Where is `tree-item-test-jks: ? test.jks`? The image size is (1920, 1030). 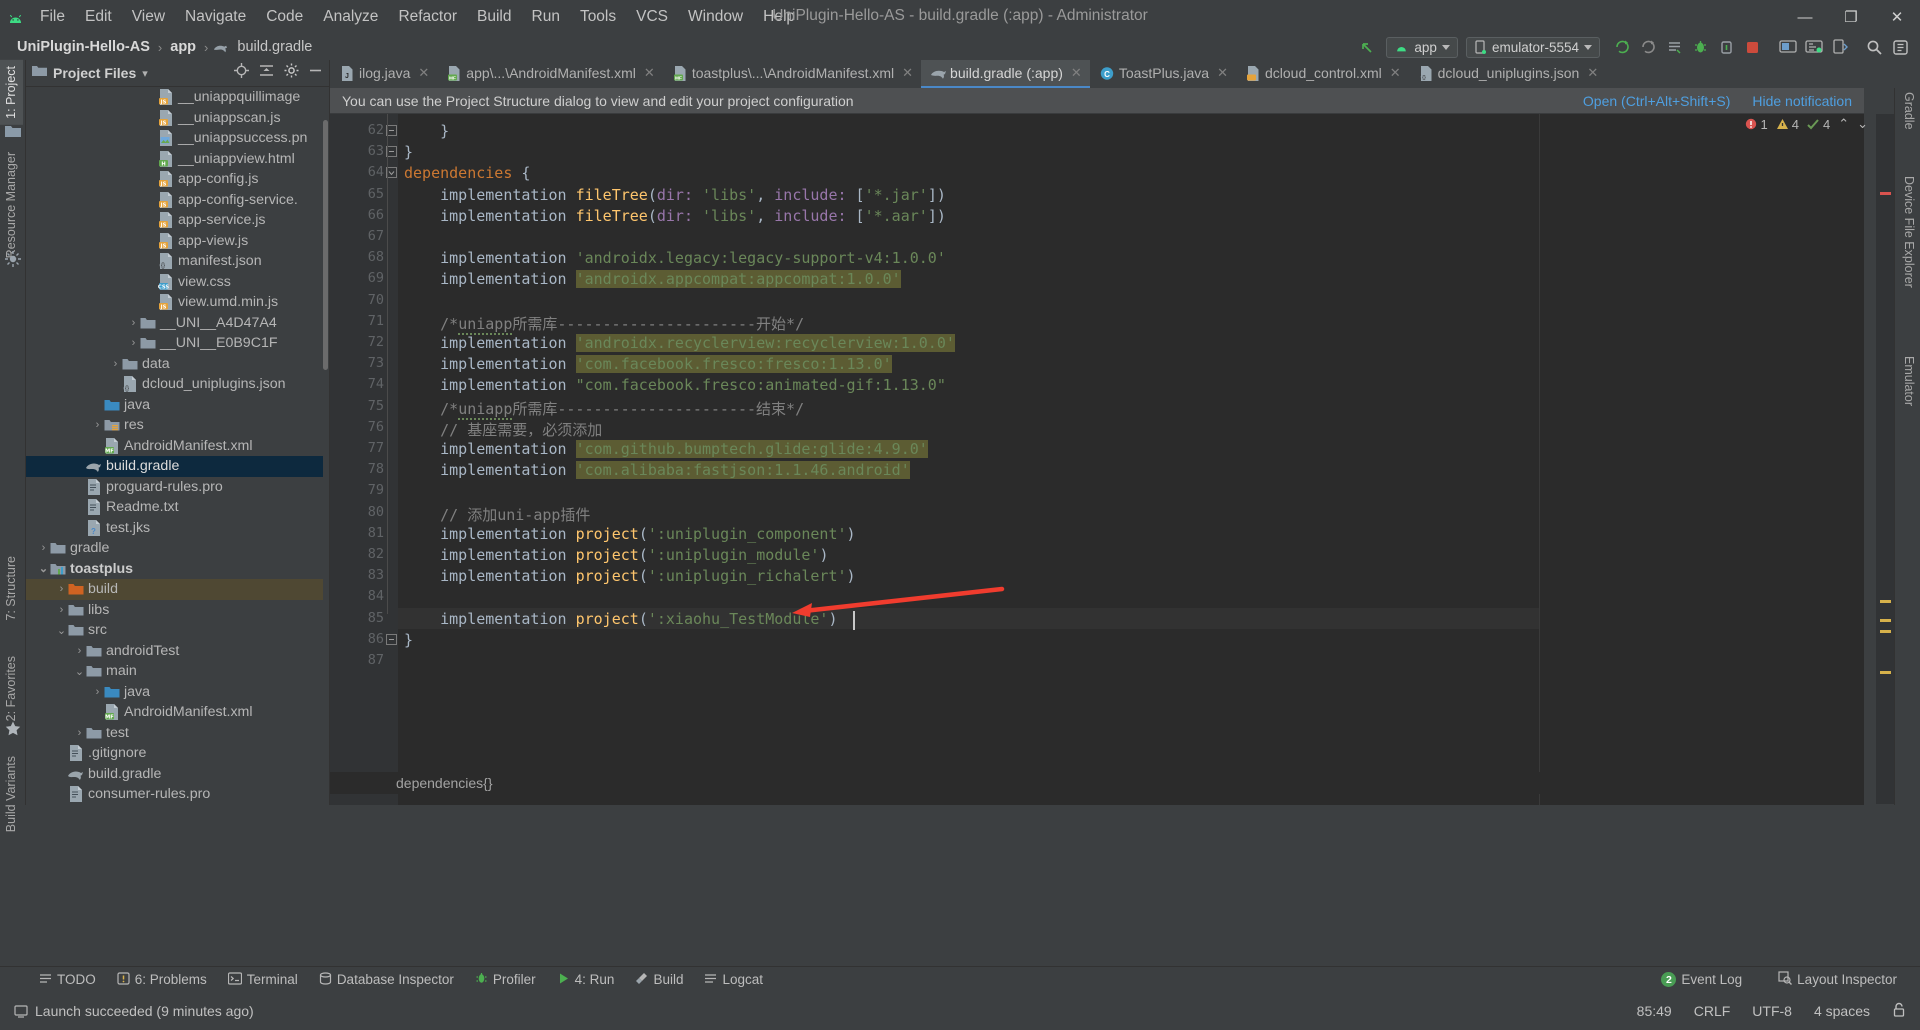
tree-item-test-jks: ? test.jks is located at coordinates (174, 528).